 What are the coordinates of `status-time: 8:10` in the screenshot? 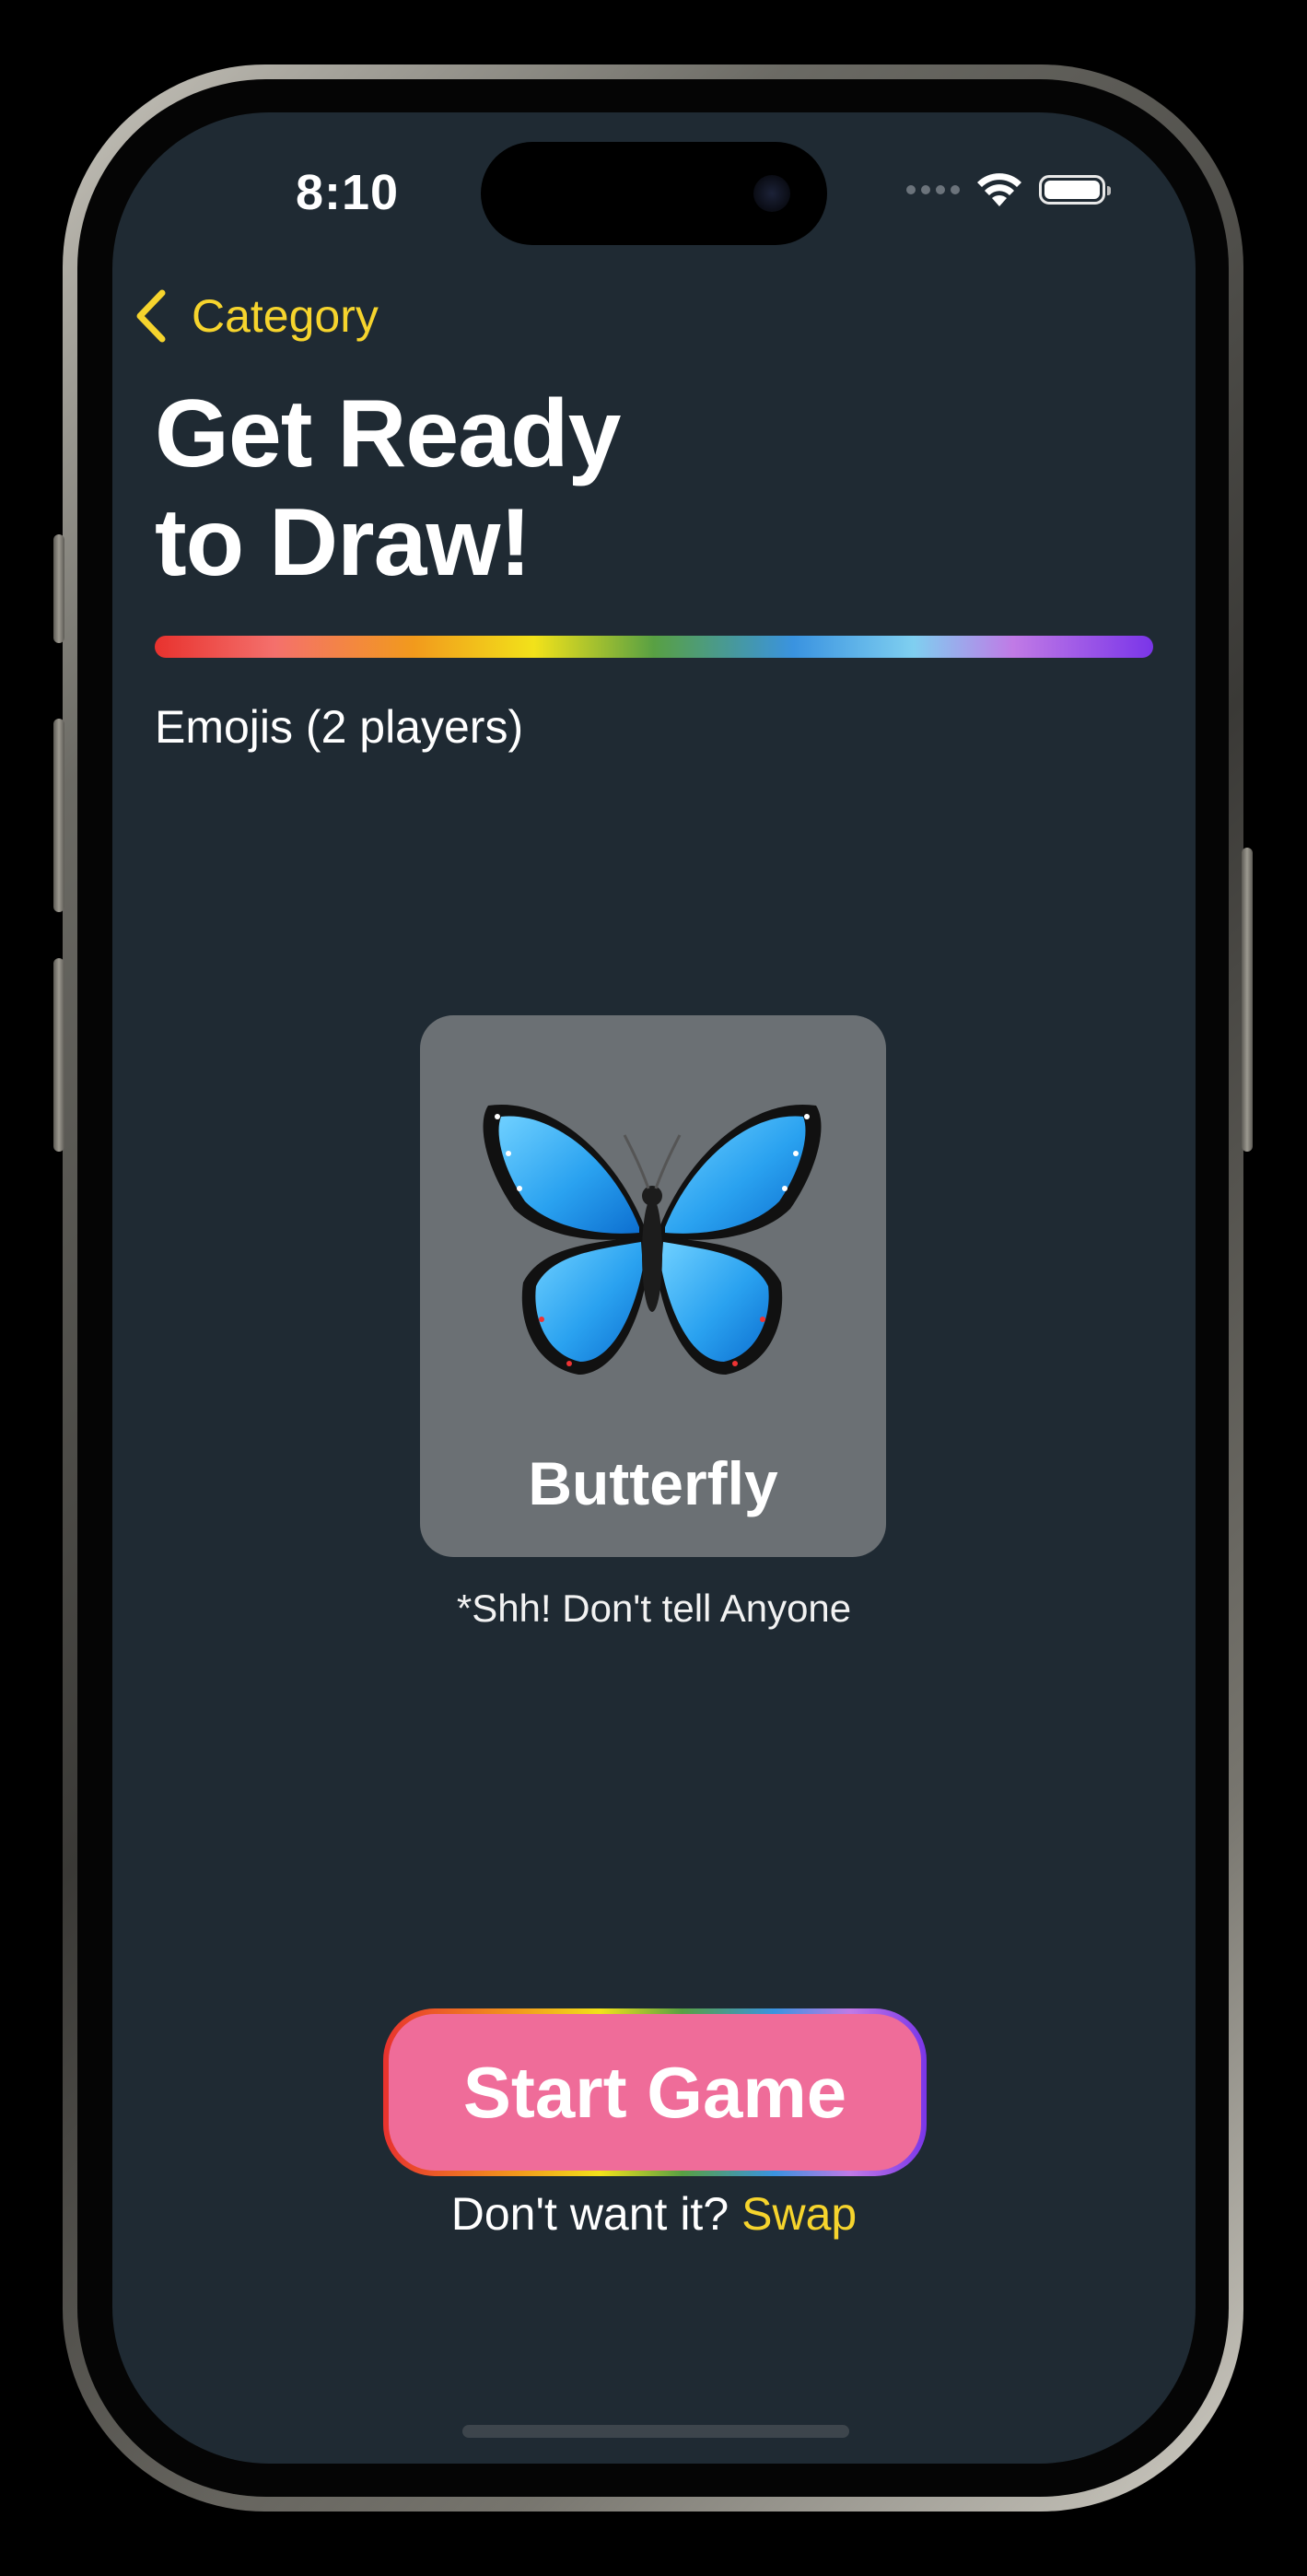 It's located at (347, 192).